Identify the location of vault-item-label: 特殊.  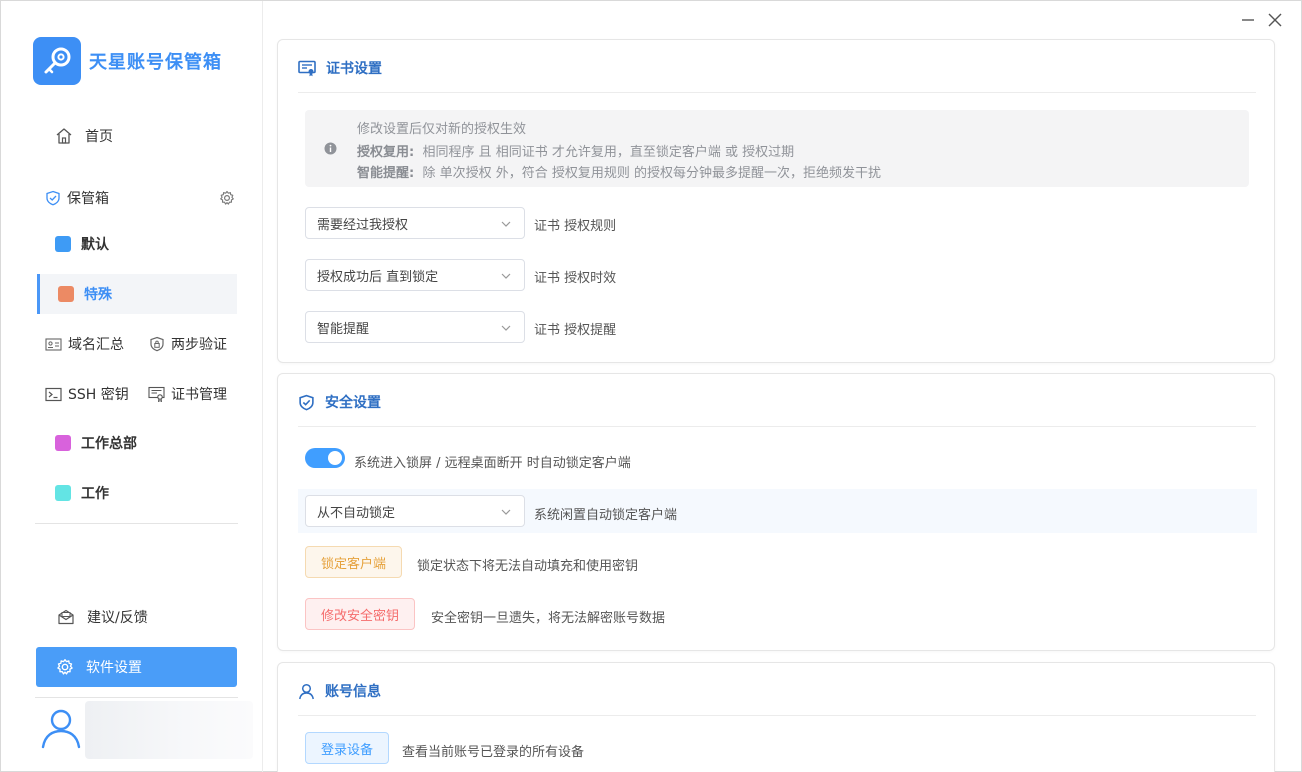
(98, 295).